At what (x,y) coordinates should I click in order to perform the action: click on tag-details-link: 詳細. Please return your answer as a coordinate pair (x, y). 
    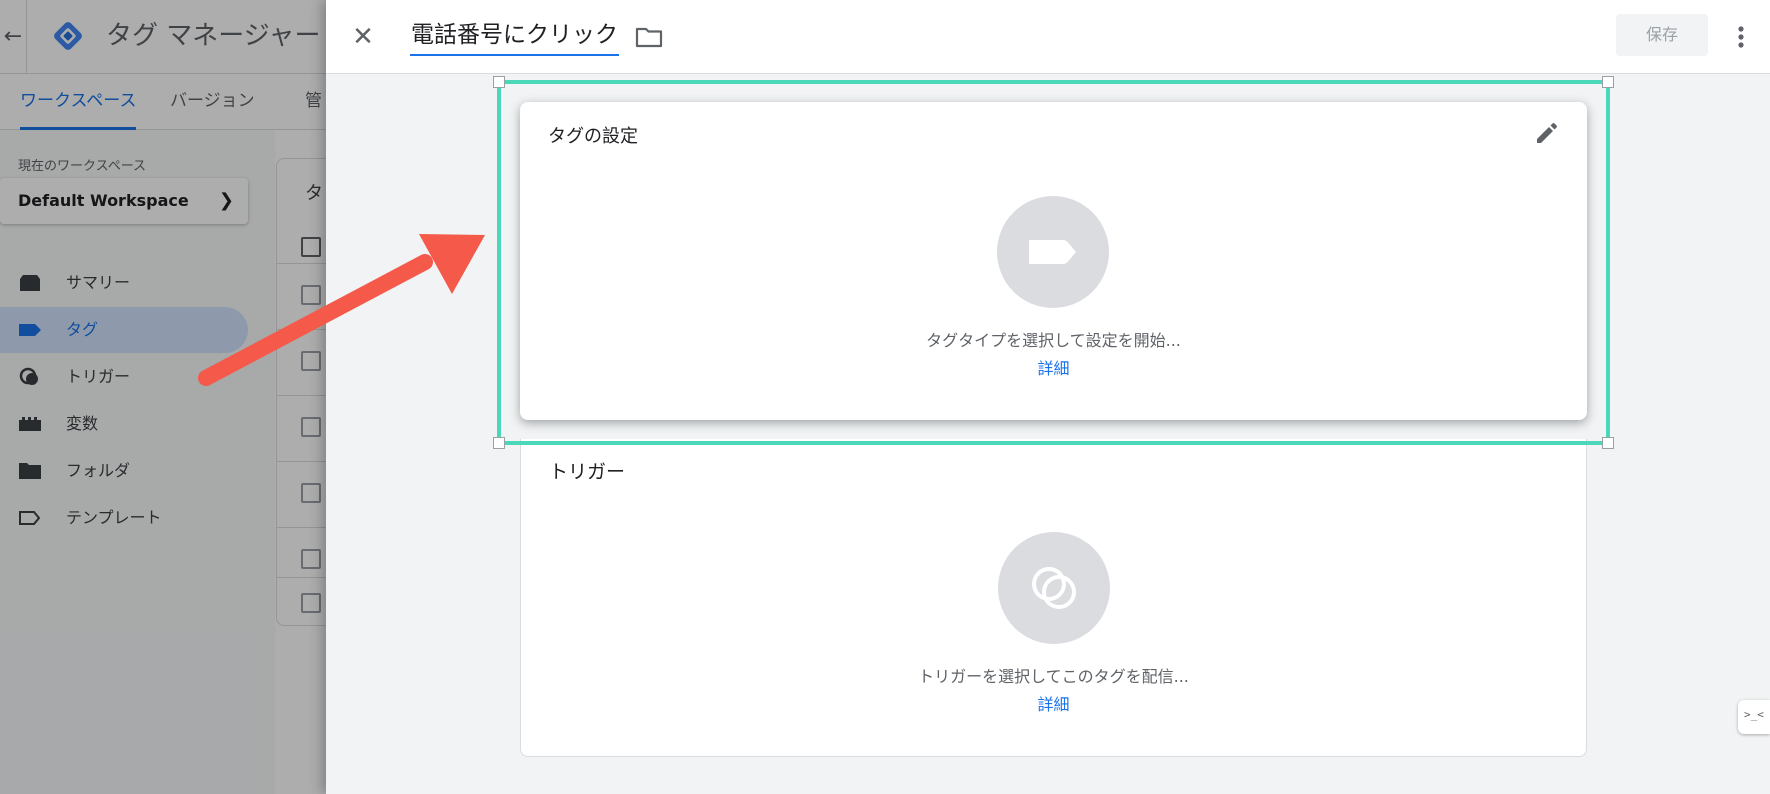
    Looking at the image, I should click on (1053, 367).